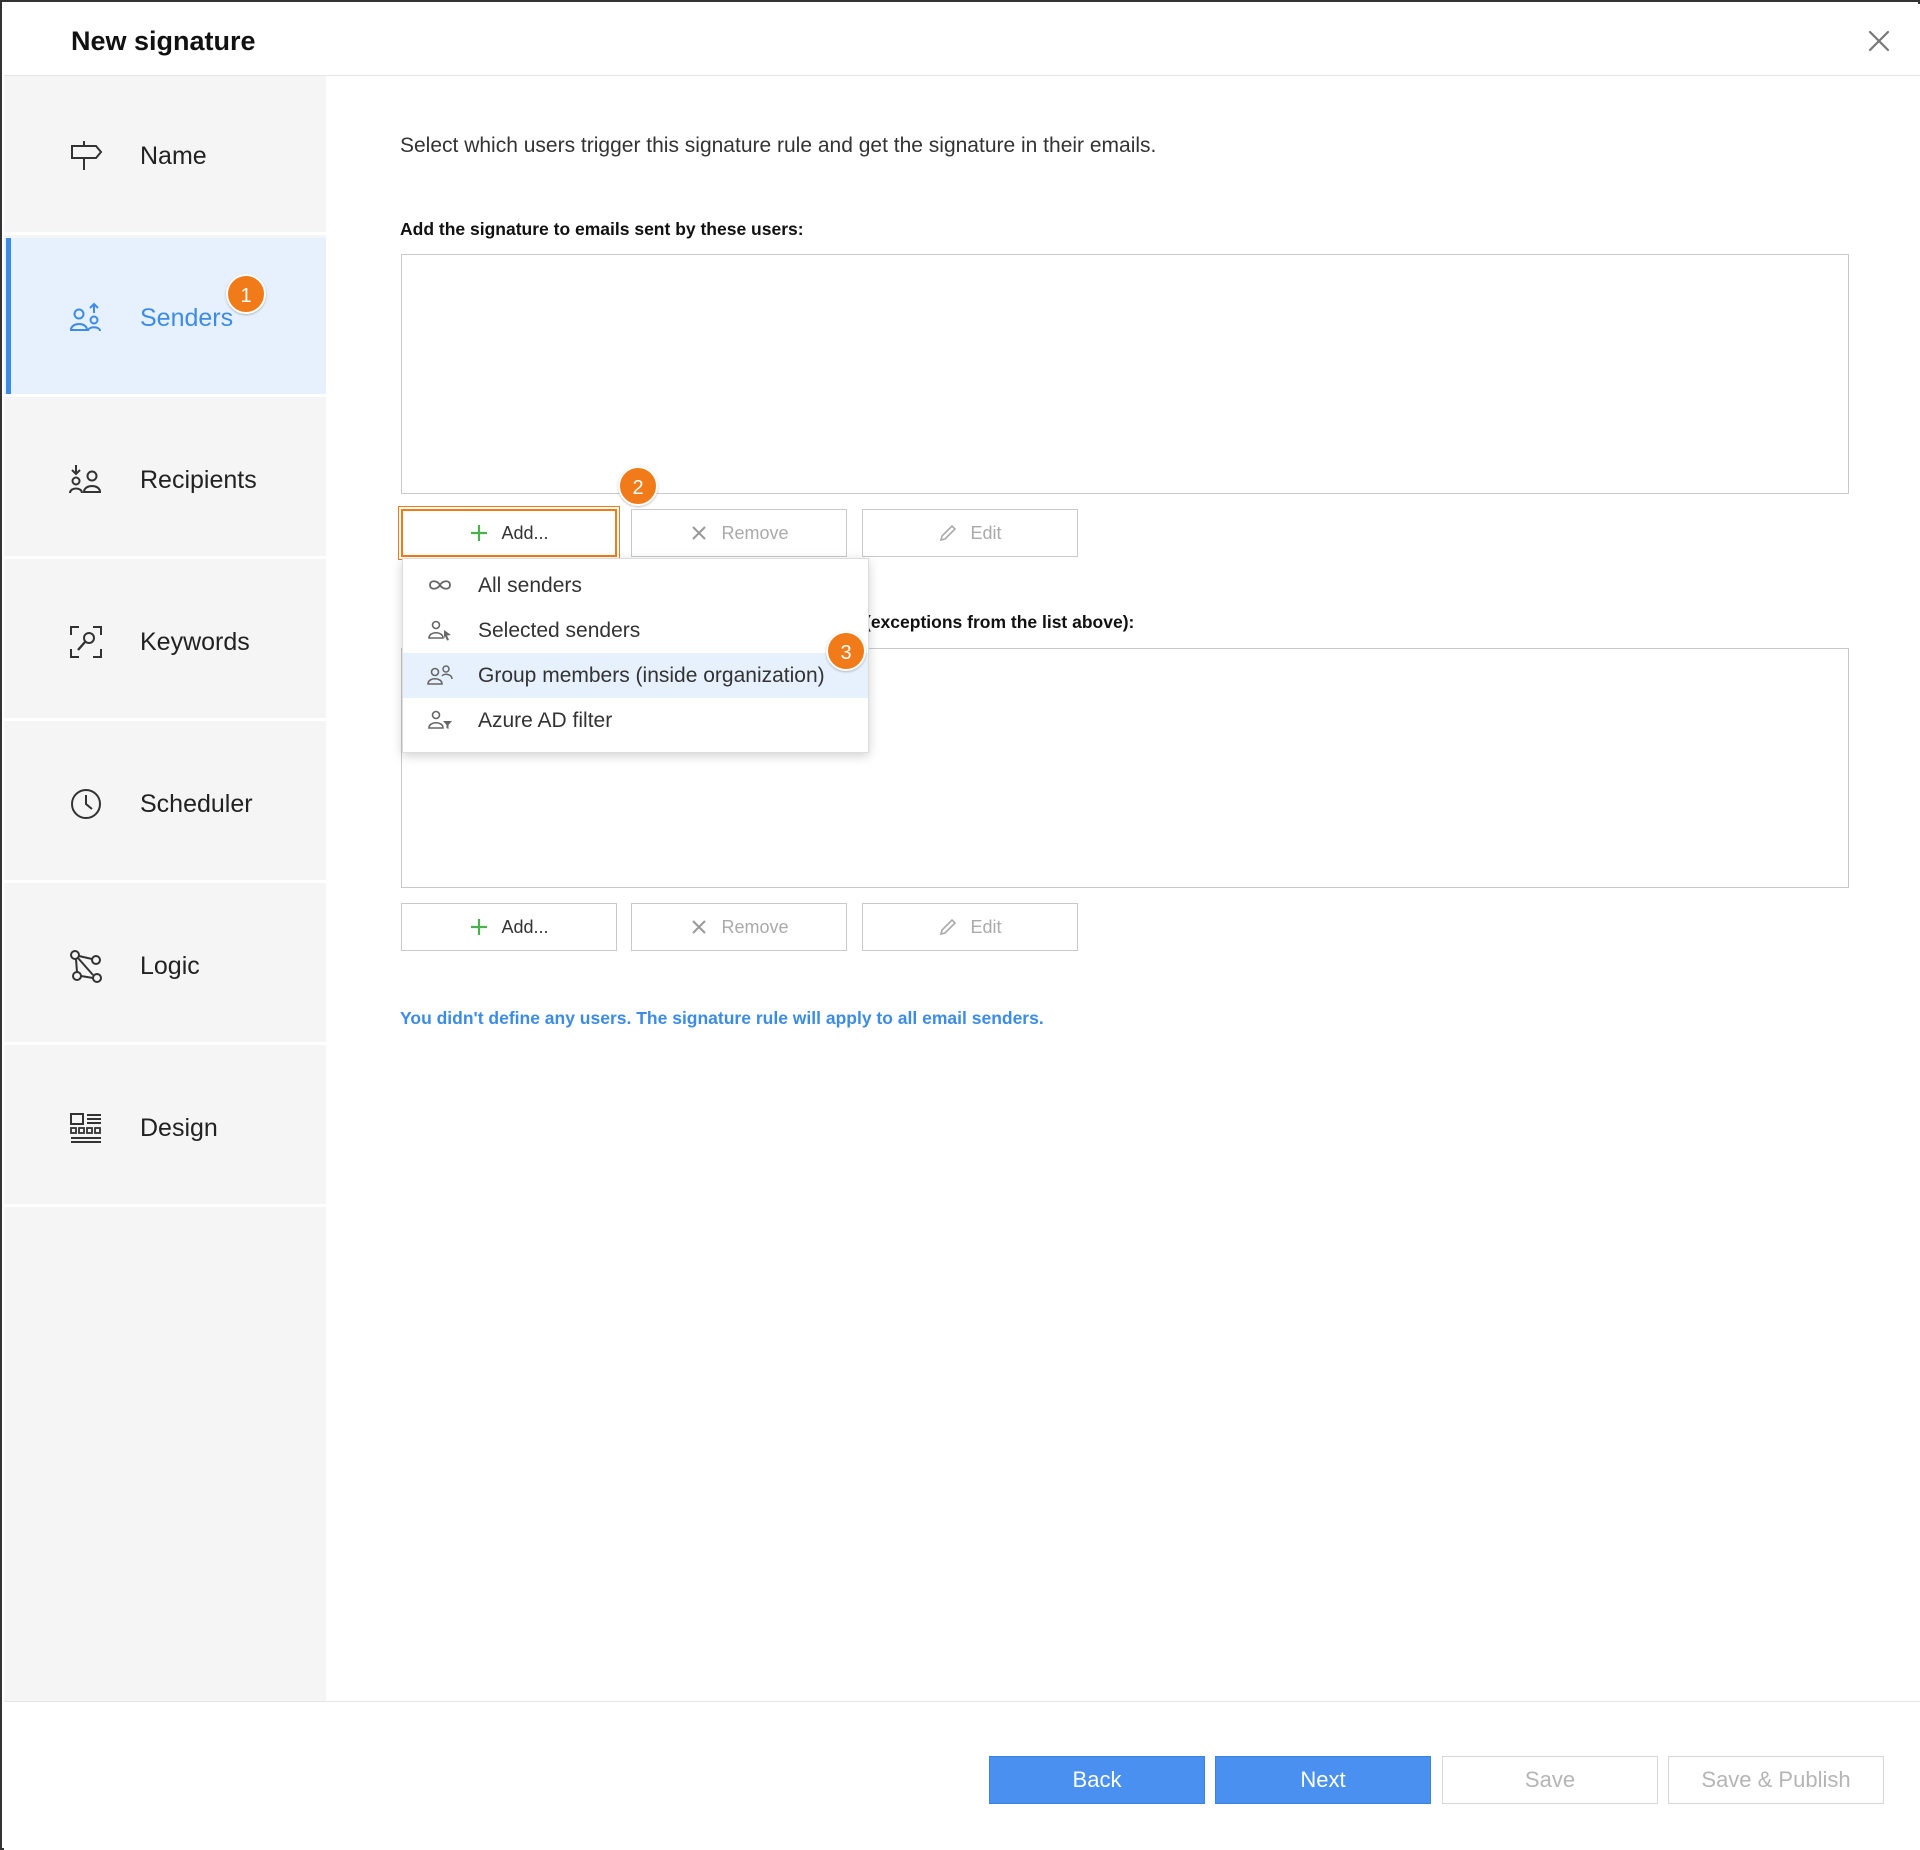 Image resolution: width=1920 pixels, height=1850 pixels. What do you see at coordinates (1125, 374) in the screenshot?
I see `include-users-list` at bounding box center [1125, 374].